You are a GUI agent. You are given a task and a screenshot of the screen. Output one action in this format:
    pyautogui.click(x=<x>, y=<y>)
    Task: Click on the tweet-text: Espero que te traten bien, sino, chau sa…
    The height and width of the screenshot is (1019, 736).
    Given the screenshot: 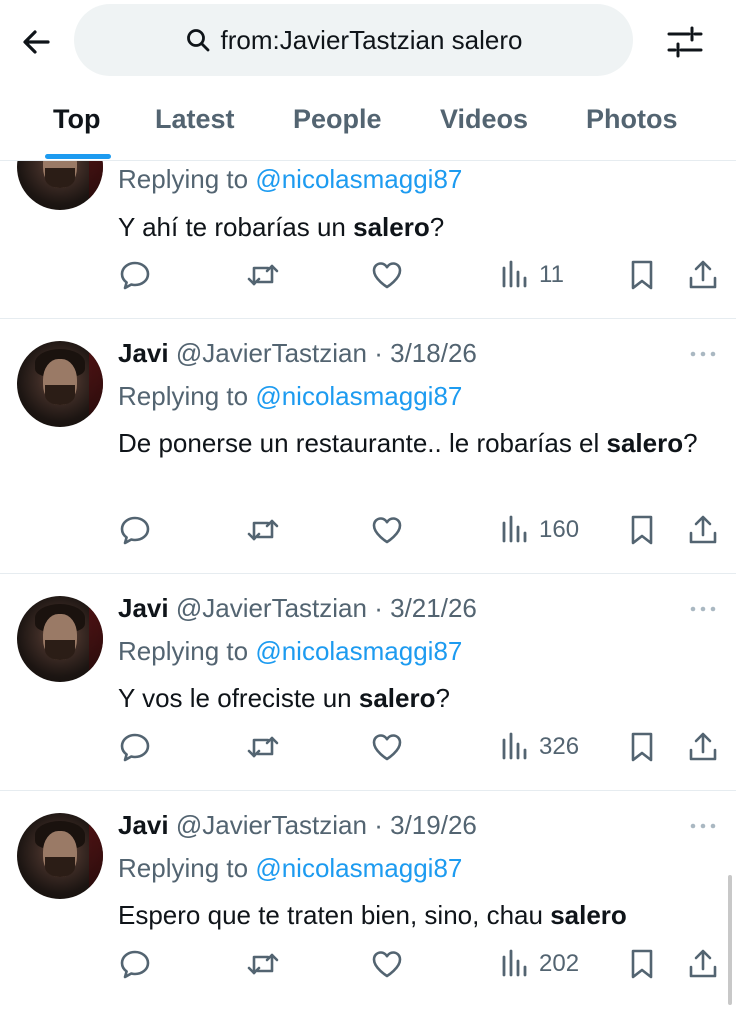 What is the action you would take?
    pyautogui.click(x=408, y=915)
    